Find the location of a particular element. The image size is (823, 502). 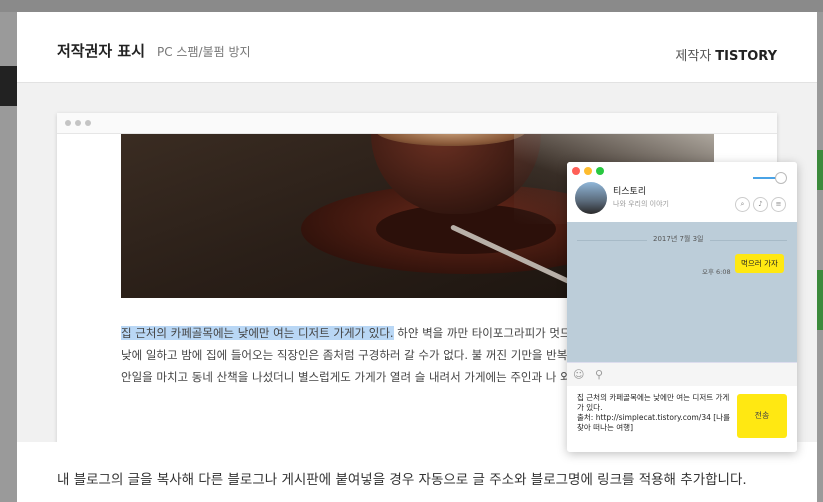

chat-header: 티스토리 나와 우리의 이야기 ⌕ ♪ ≡ is located at coordinates (682, 192).